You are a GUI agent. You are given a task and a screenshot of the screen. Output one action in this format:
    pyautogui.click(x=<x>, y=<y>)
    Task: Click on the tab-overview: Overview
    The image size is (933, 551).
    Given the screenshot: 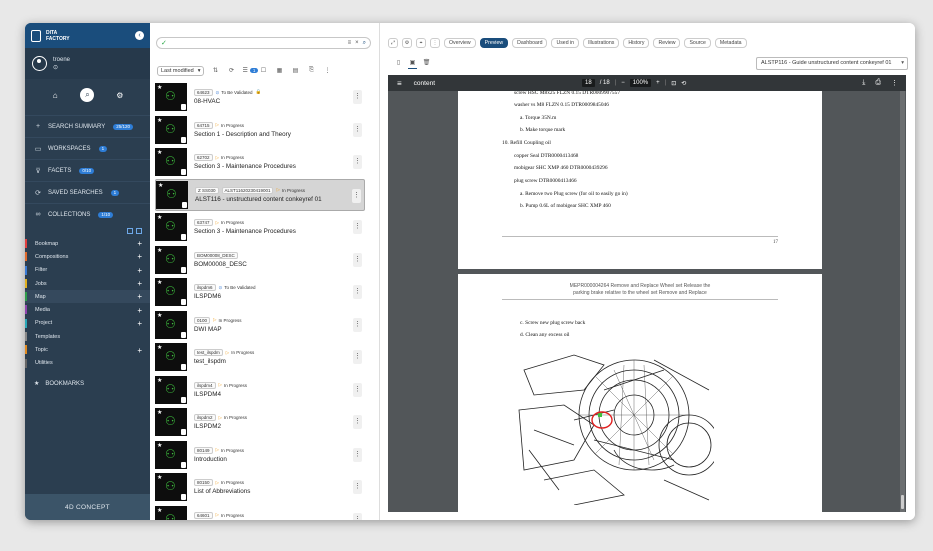 What is the action you would take?
    pyautogui.click(x=460, y=43)
    